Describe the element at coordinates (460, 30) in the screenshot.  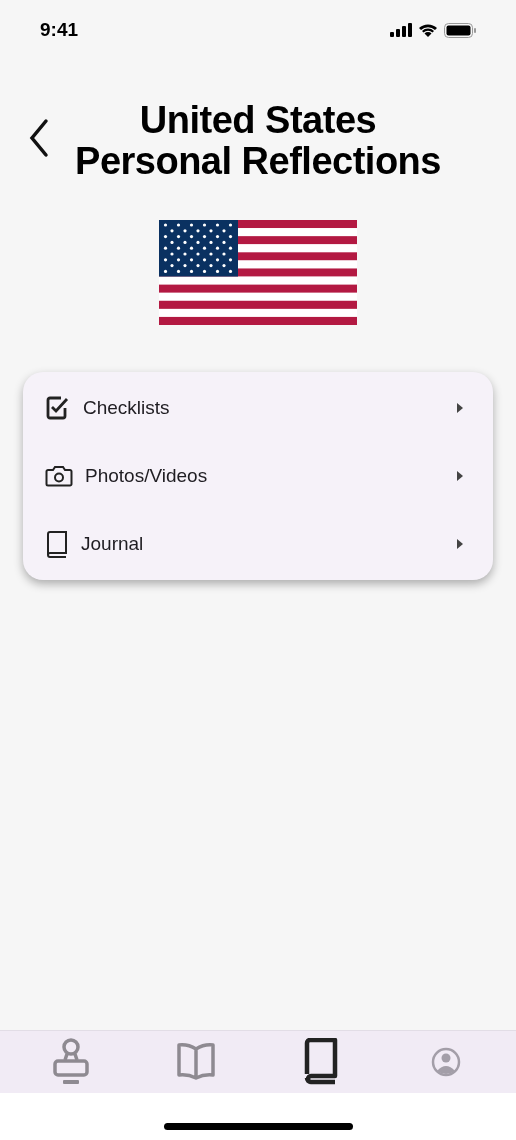
I see `battery-icon` at that location.